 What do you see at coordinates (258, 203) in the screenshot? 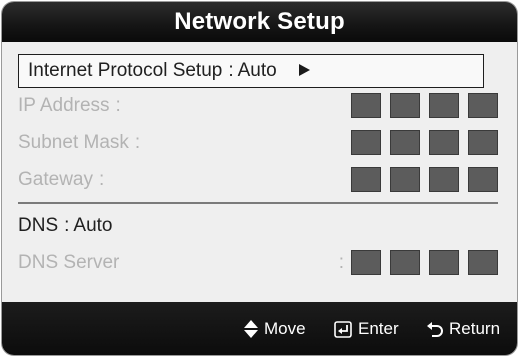
I see `section-divider` at bounding box center [258, 203].